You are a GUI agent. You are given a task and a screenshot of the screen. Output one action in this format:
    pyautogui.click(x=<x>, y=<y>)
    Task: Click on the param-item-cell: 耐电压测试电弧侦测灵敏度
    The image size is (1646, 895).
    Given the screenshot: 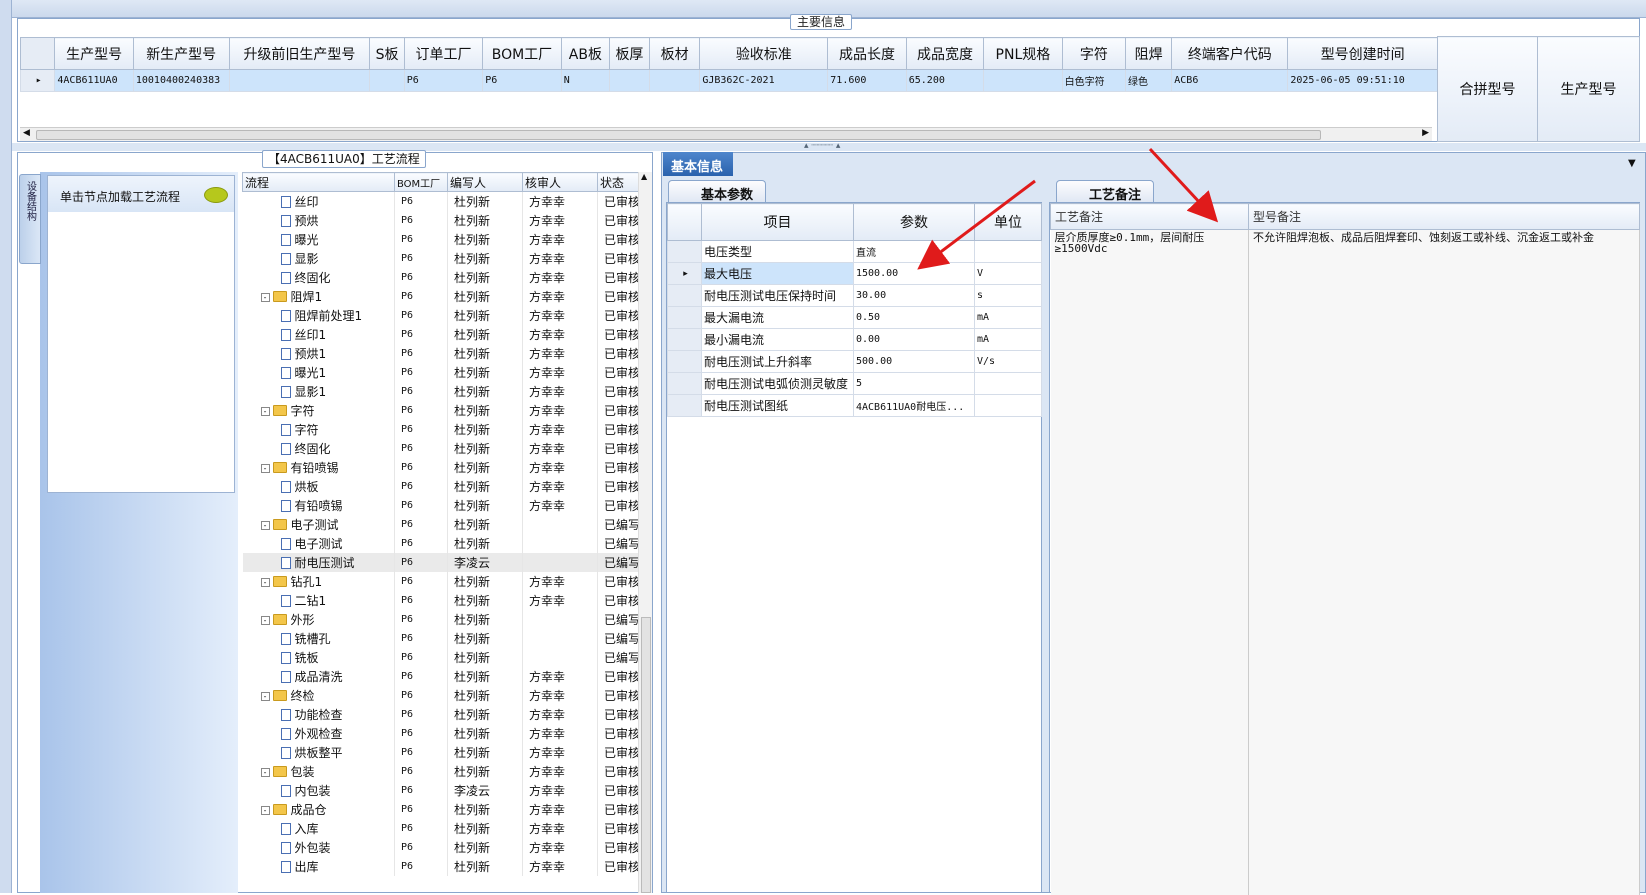 What is the action you would take?
    pyautogui.click(x=777, y=383)
    